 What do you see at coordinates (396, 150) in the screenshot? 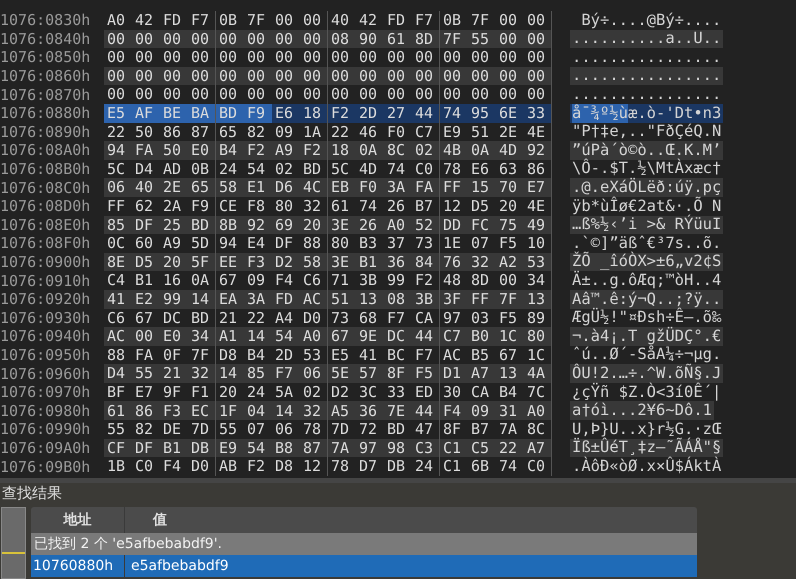
I see `hex-byte: 8C` at bounding box center [396, 150].